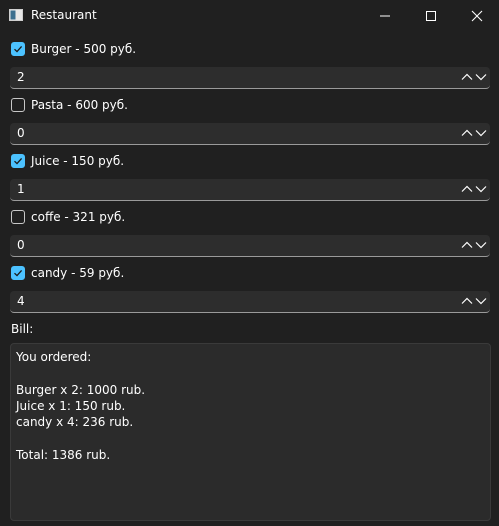 The height and width of the screenshot is (526, 499). What do you see at coordinates (79, 105) in the screenshot?
I see `checkbox-label-pasta: Pasta - 600 руб.` at bounding box center [79, 105].